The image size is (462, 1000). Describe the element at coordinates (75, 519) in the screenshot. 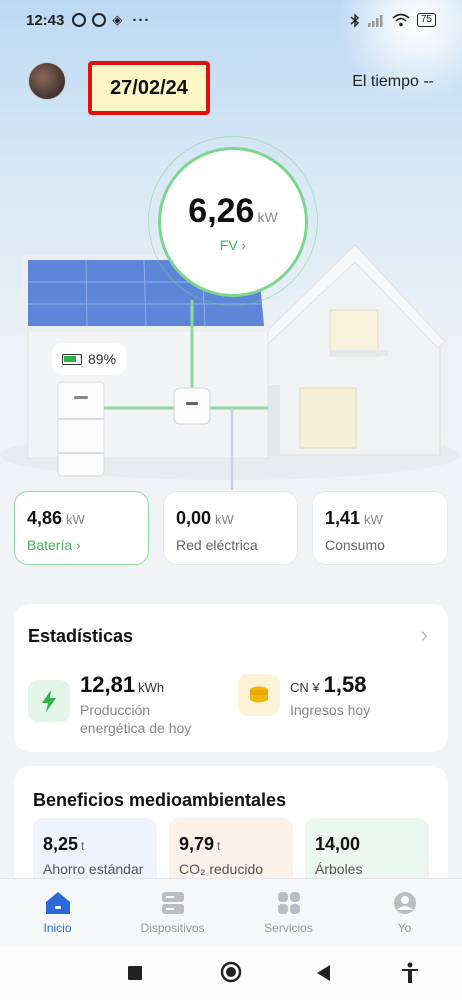

I see `battery-card-unit: kW` at that location.